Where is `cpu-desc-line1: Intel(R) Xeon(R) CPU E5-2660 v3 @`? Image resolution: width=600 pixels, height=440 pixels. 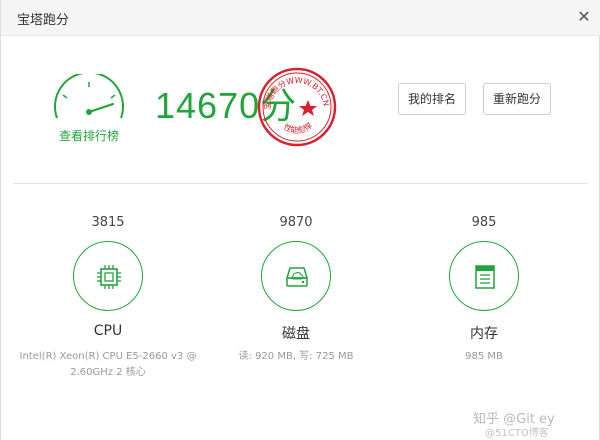 cpu-desc-line1: Intel(R) Xeon(R) CPU E5-2660 v3 @ is located at coordinates (108, 356).